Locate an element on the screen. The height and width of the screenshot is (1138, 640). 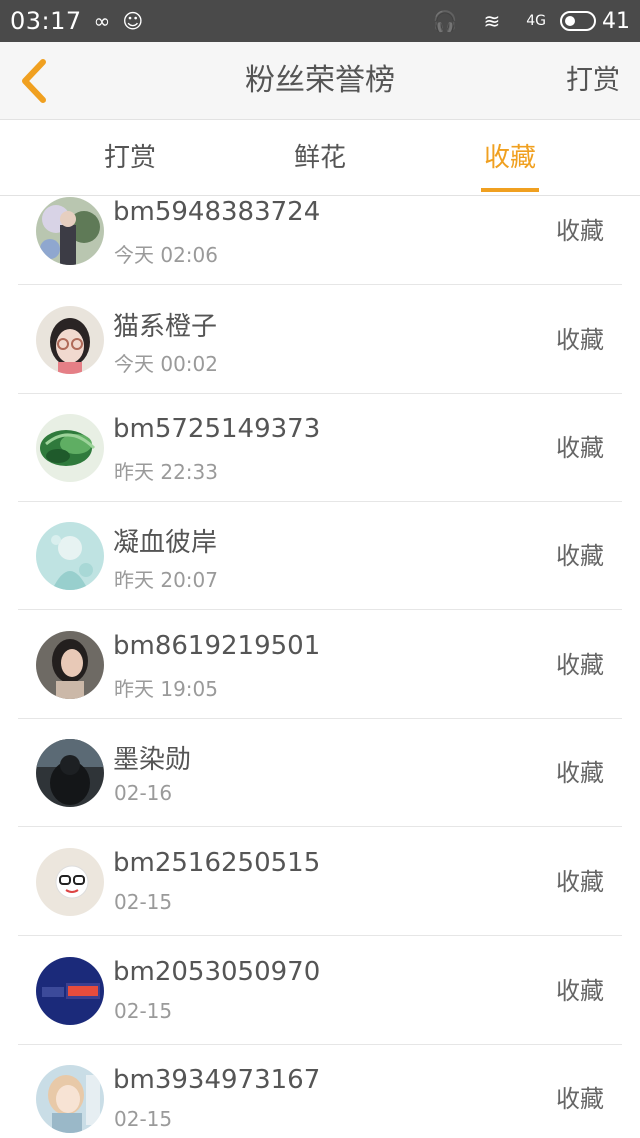
user-name: 墨染勋 is located at coordinates (152, 760).